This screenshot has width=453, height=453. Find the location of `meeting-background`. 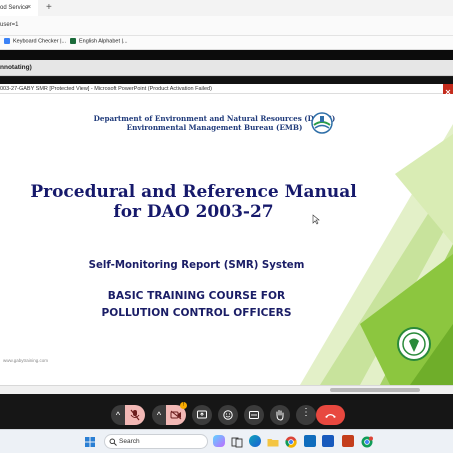

meeting-background is located at coordinates (226, 55).